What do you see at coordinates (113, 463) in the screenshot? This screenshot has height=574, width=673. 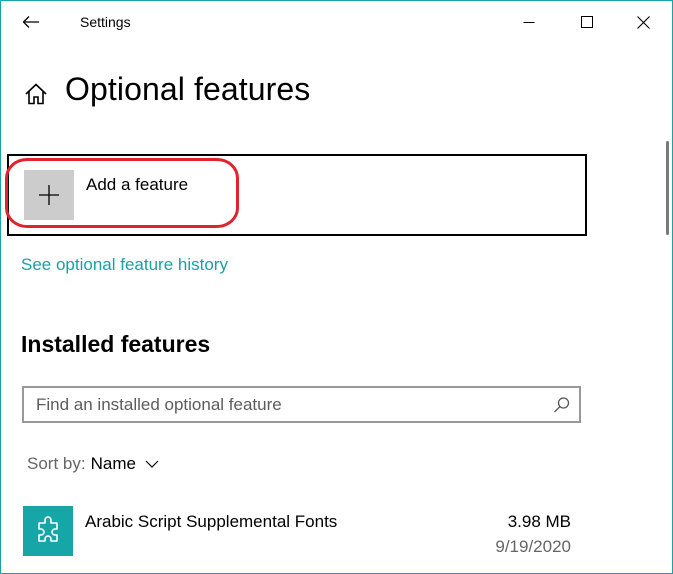 I see `sort-value: Name` at bounding box center [113, 463].